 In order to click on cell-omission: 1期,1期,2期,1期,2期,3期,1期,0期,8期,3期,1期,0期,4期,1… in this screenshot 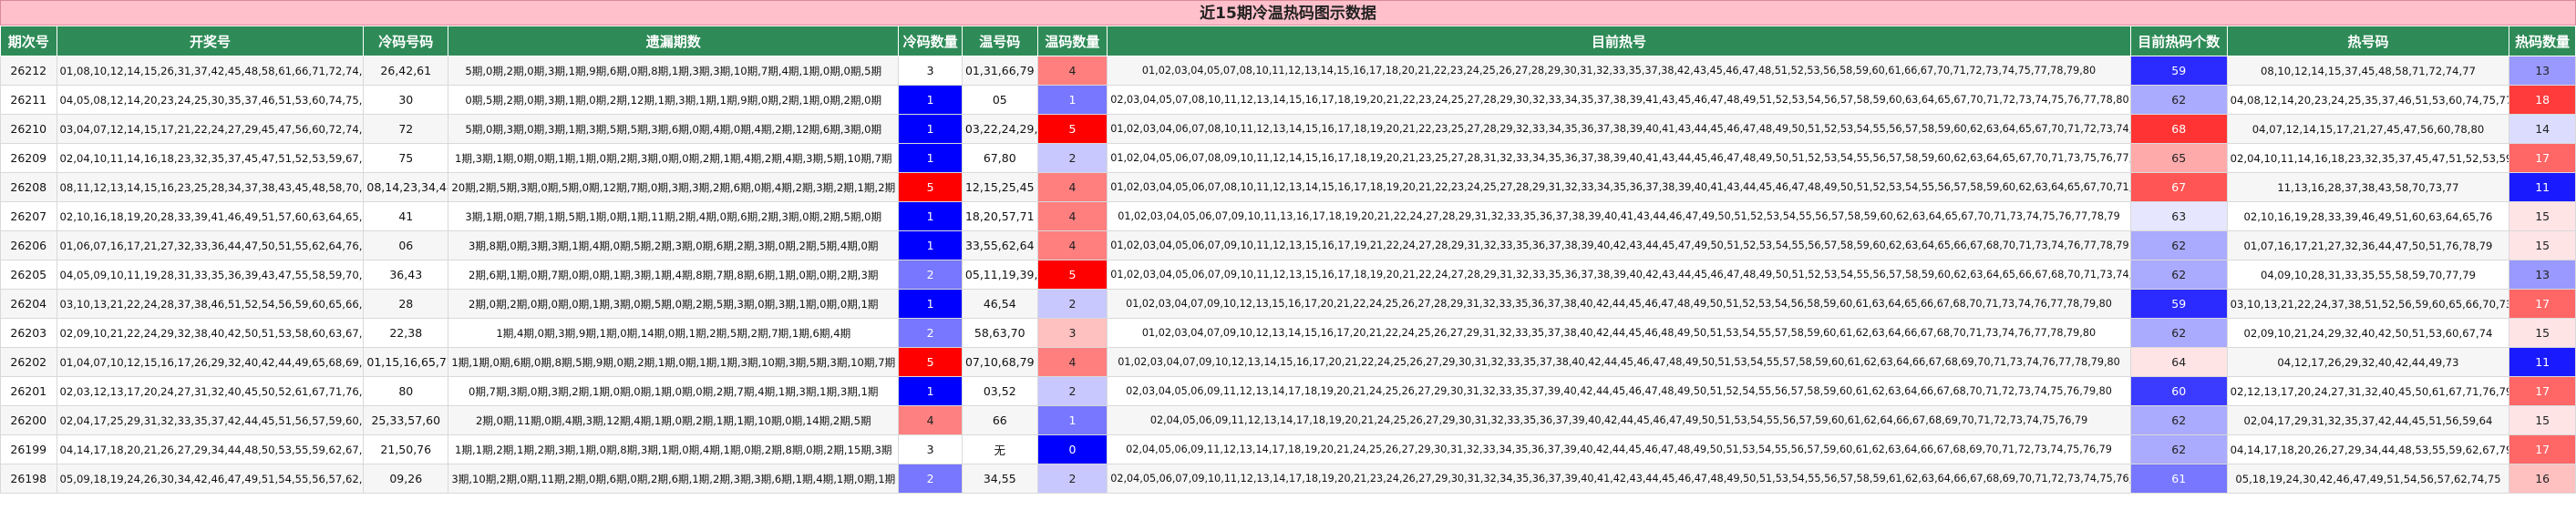, I will do `click(674, 449)`.